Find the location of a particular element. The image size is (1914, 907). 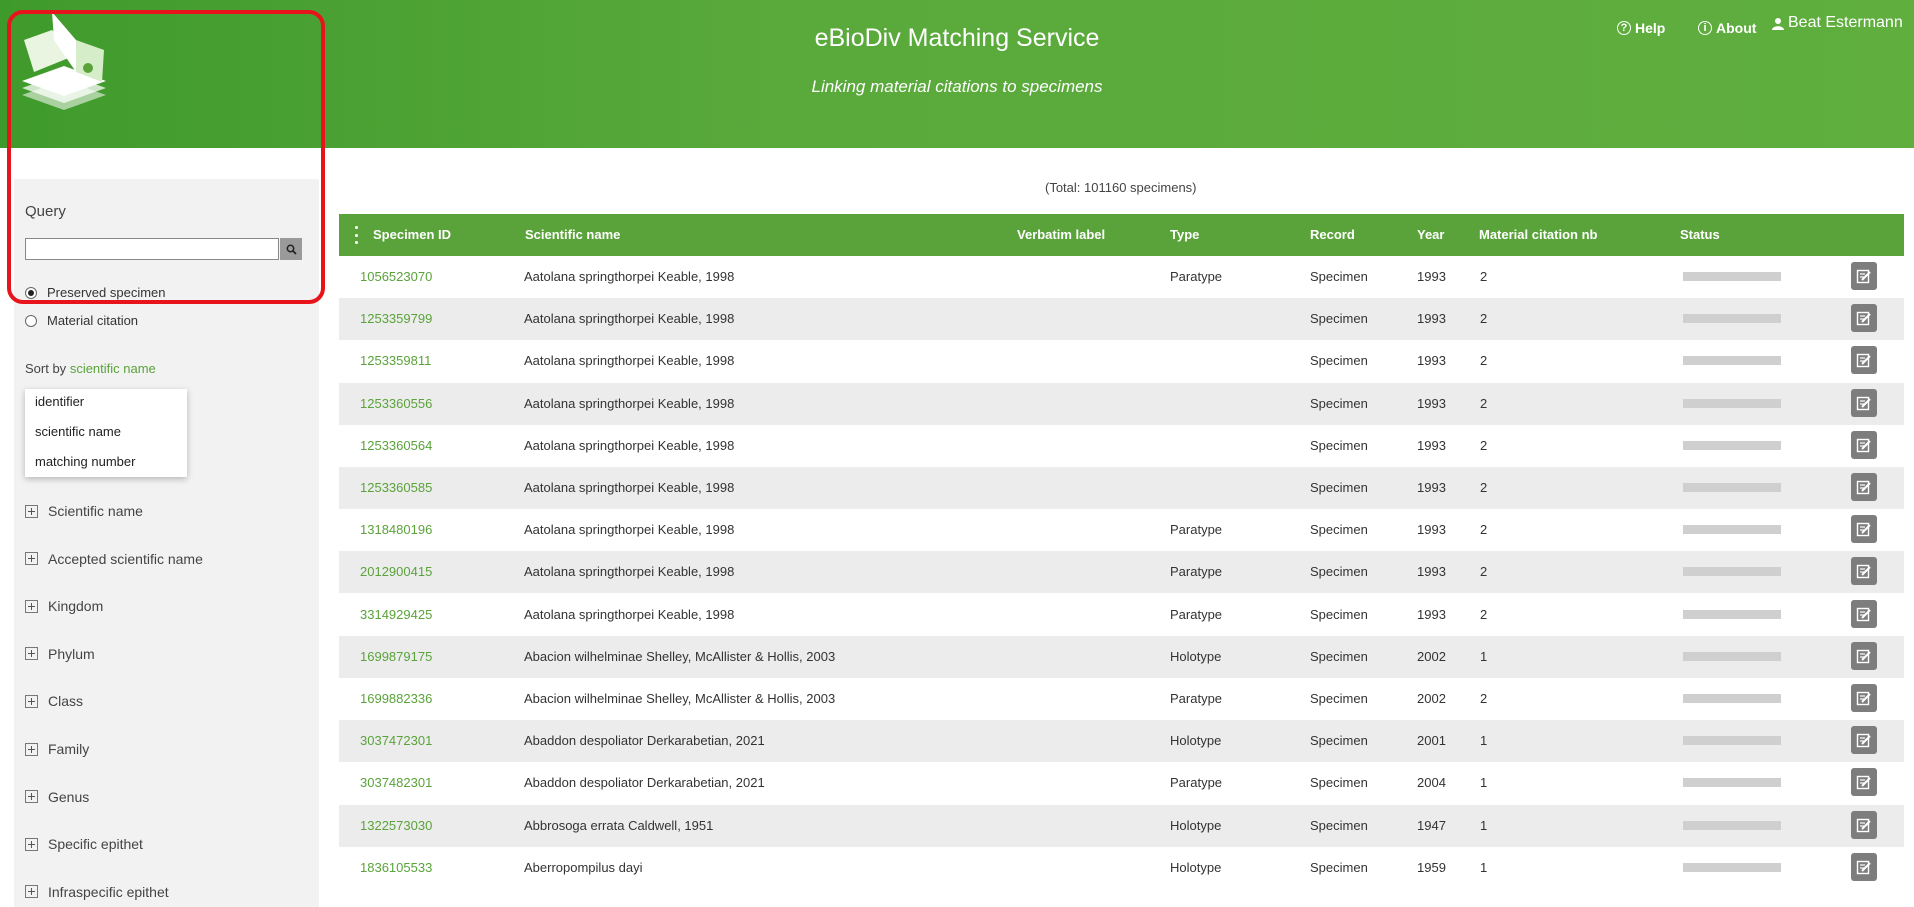

specimen-id-link: 1318480196 is located at coordinates (396, 529).